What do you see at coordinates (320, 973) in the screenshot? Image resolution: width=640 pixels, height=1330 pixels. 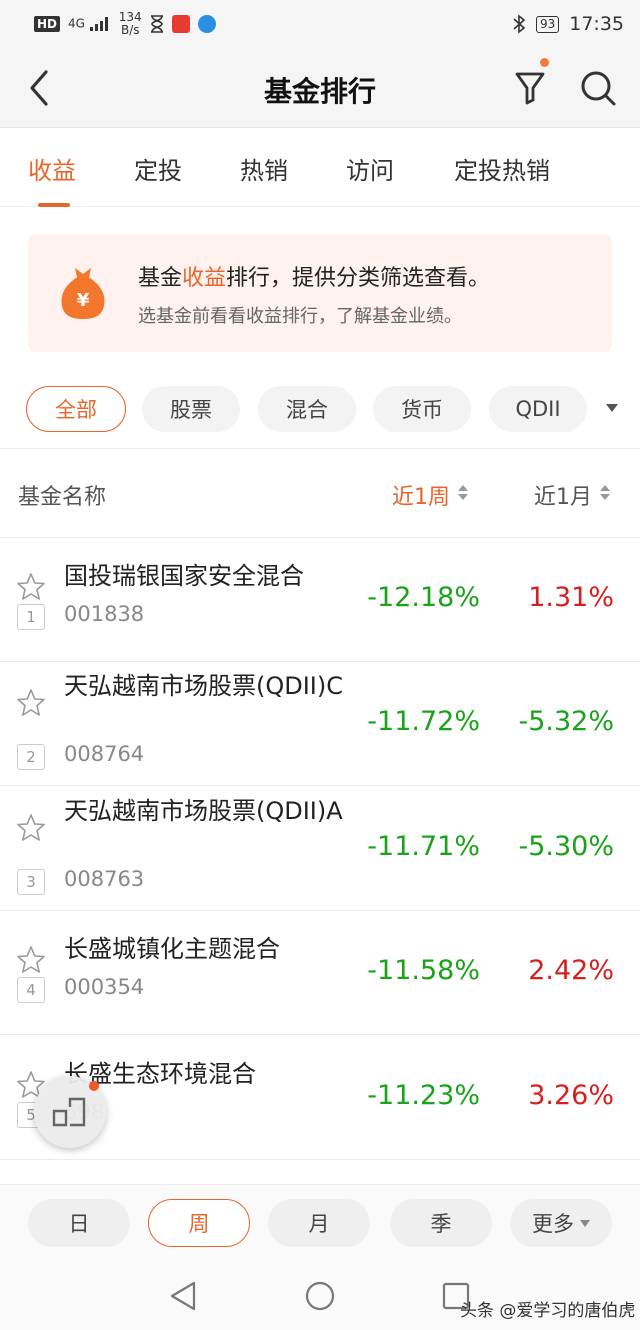 I see `table-row: 4 长盛城镇化主题混合 000354 -11.58% 2.42%` at bounding box center [320, 973].